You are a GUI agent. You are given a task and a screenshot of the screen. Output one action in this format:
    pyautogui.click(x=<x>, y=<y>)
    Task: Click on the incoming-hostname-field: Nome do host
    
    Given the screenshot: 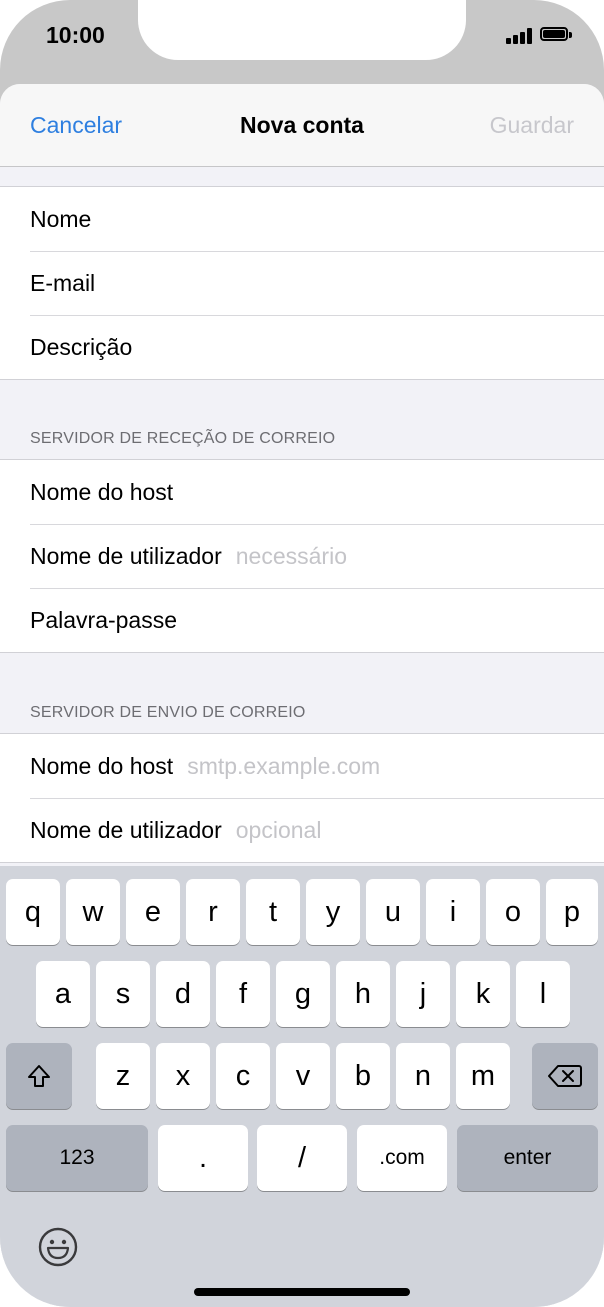 What is the action you would take?
    pyautogui.click(x=302, y=492)
    